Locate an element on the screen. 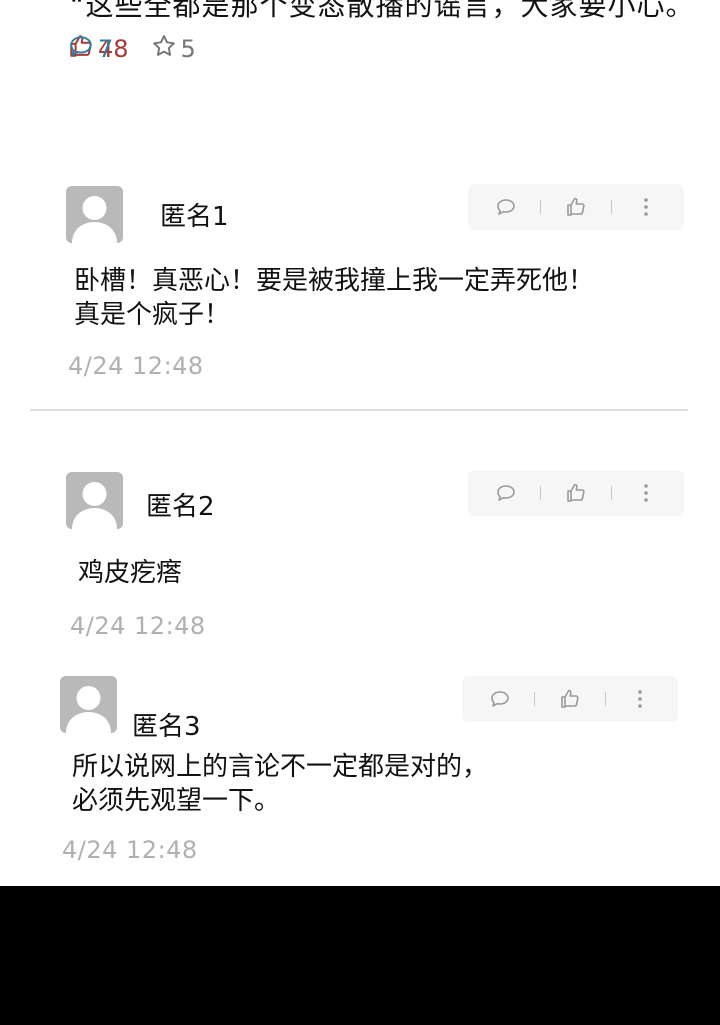 The image size is (720, 1025). comment-count-button: 7 is located at coordinates (90, 49).